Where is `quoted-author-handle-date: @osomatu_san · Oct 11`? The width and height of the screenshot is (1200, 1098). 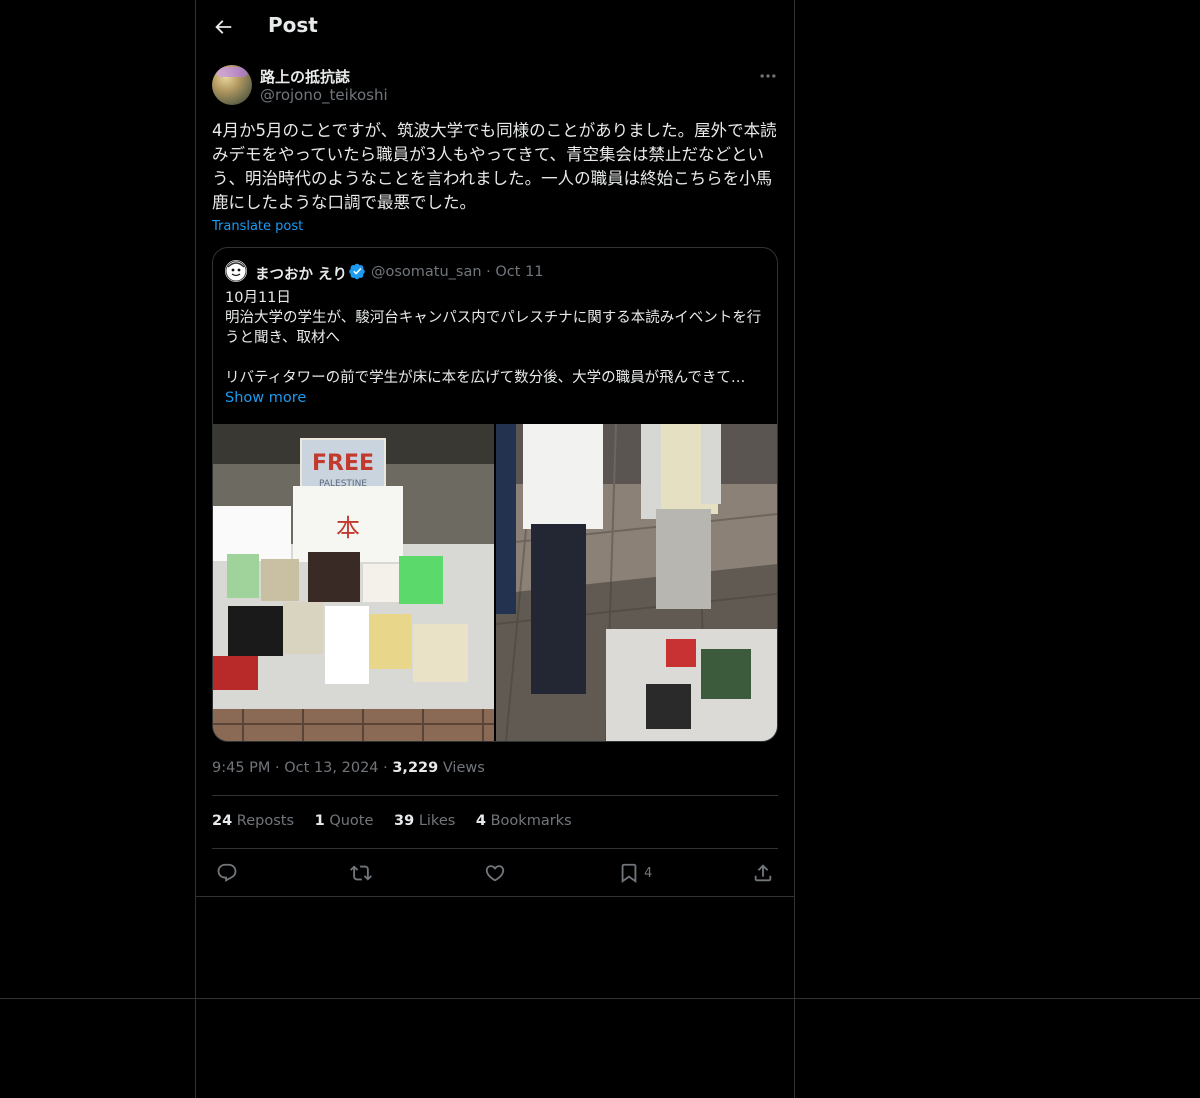
quoted-author-handle-date: @osomatu_san · Oct 11 is located at coordinates (457, 272).